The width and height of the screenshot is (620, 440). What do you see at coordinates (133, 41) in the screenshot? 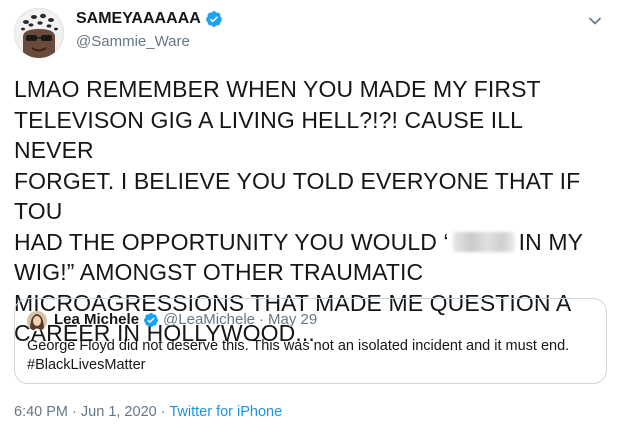
I see `author-handle: @Sammie_Ware` at bounding box center [133, 41].